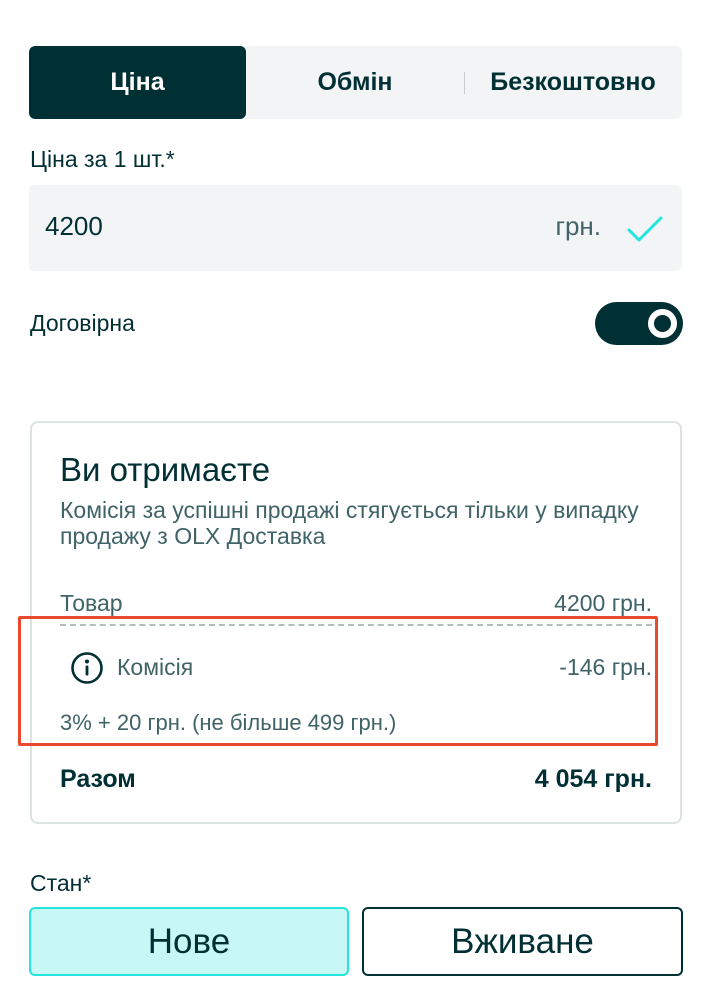 The height and width of the screenshot is (1000, 712). What do you see at coordinates (662, 323) in the screenshot?
I see `toggle-knob` at bounding box center [662, 323].